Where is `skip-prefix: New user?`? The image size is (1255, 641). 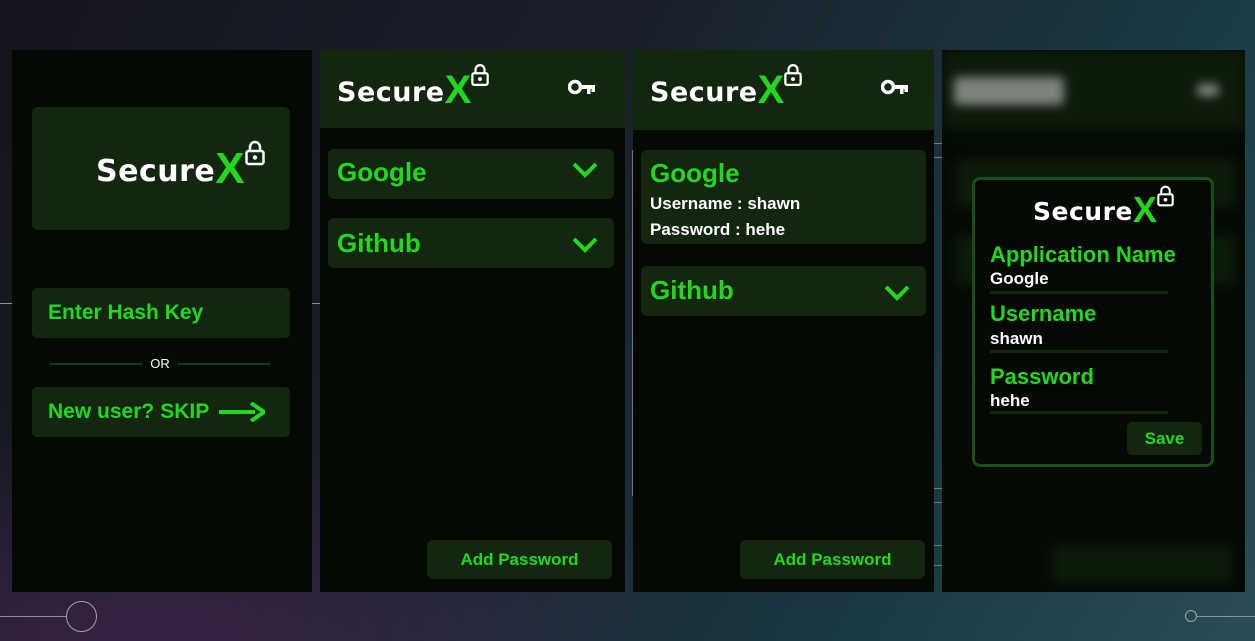 skip-prefix: New user? is located at coordinates (101, 411).